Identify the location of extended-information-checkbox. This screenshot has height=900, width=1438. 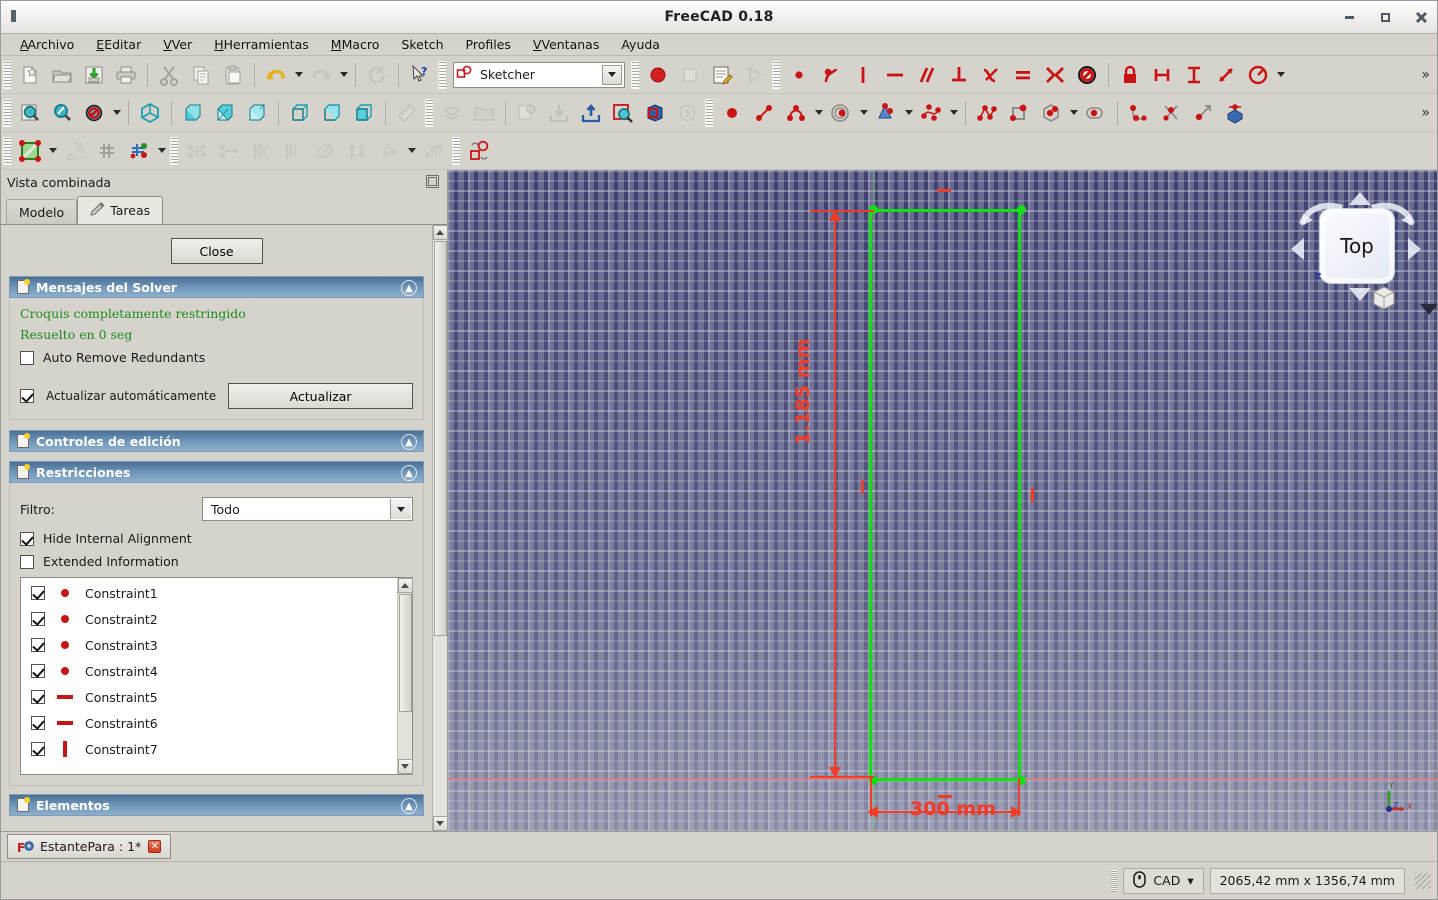
(27, 561).